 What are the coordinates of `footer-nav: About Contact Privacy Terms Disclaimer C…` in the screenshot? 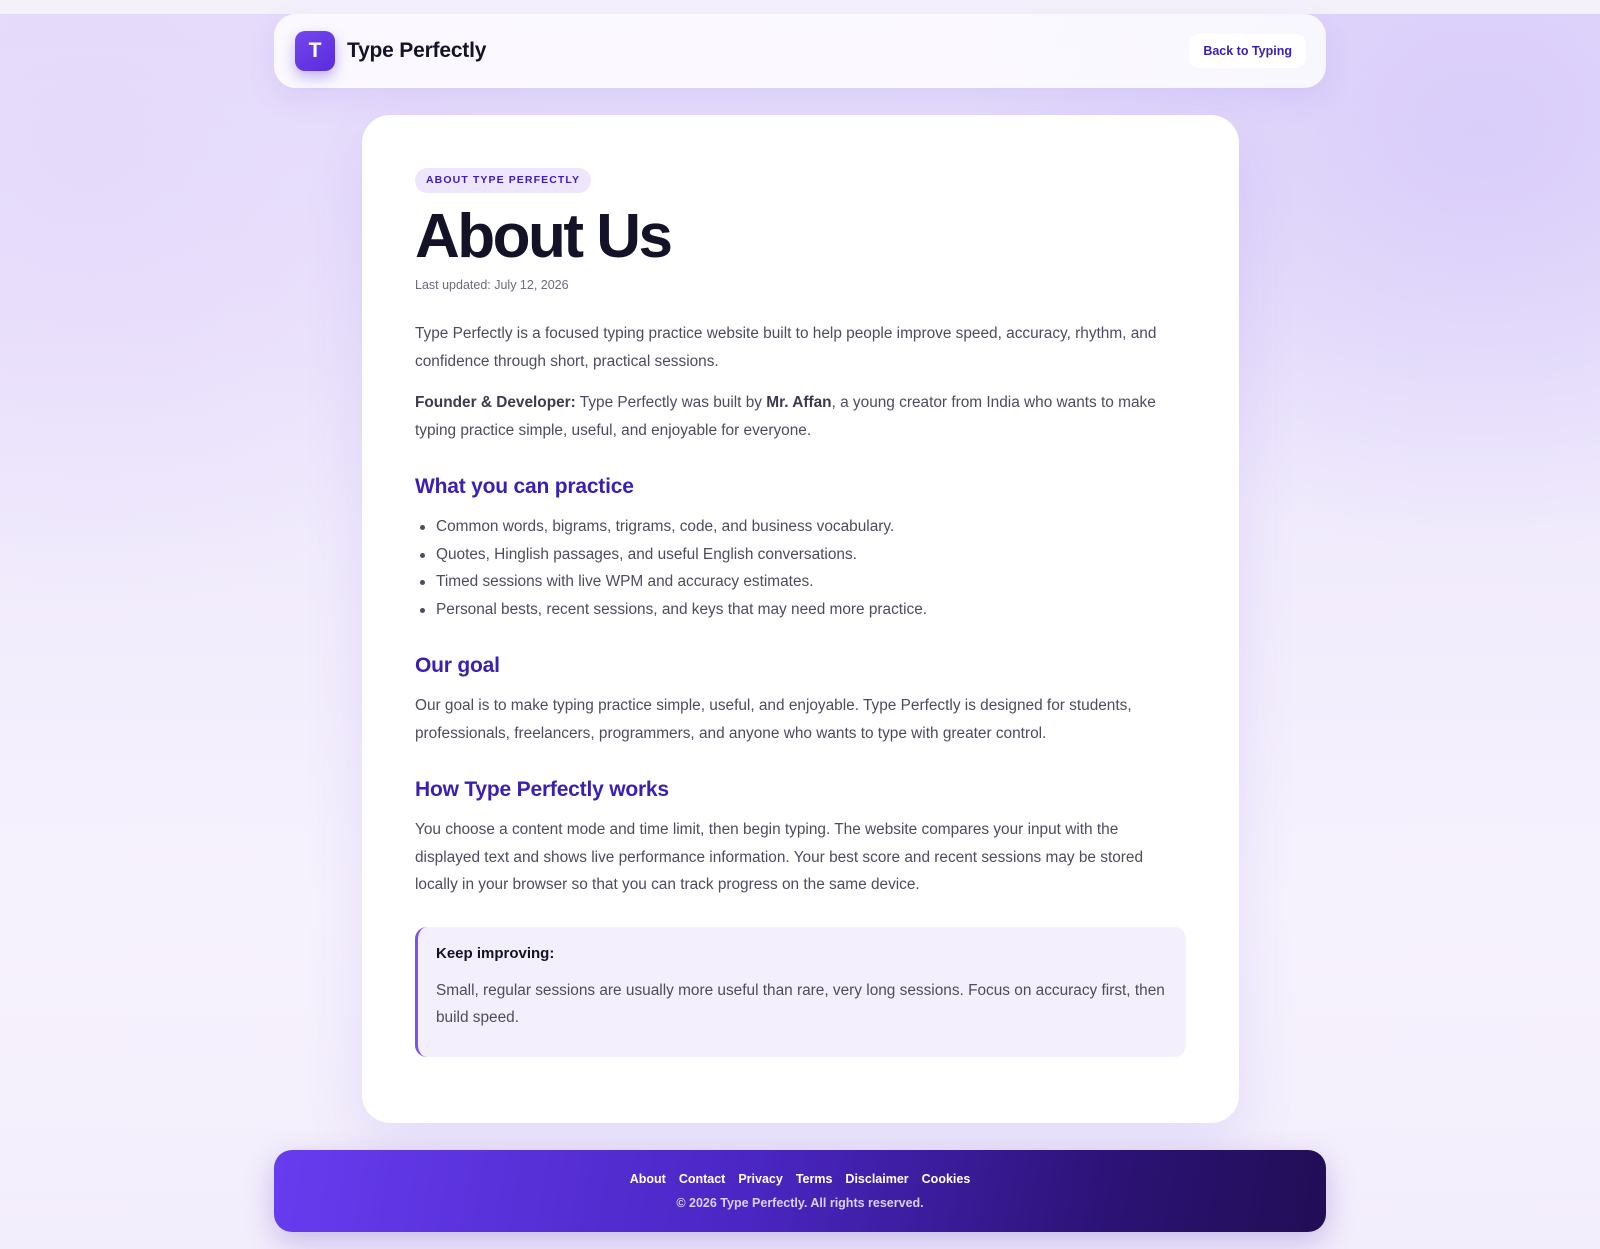 It's located at (800, 1179).